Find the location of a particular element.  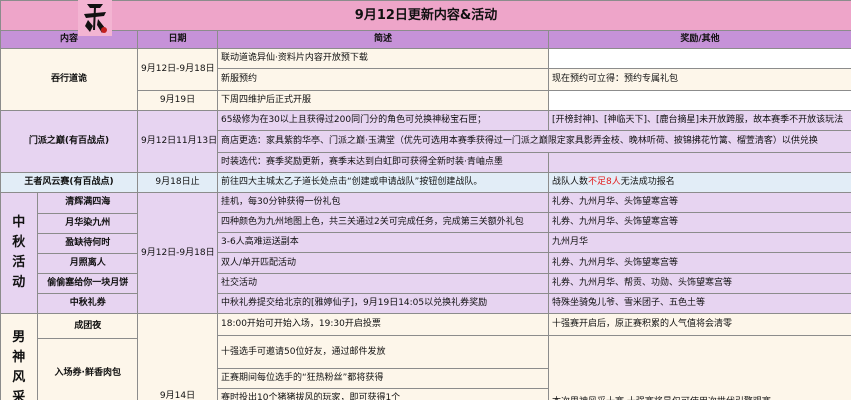

event-desc: 新服预约 is located at coordinates (383, 79).